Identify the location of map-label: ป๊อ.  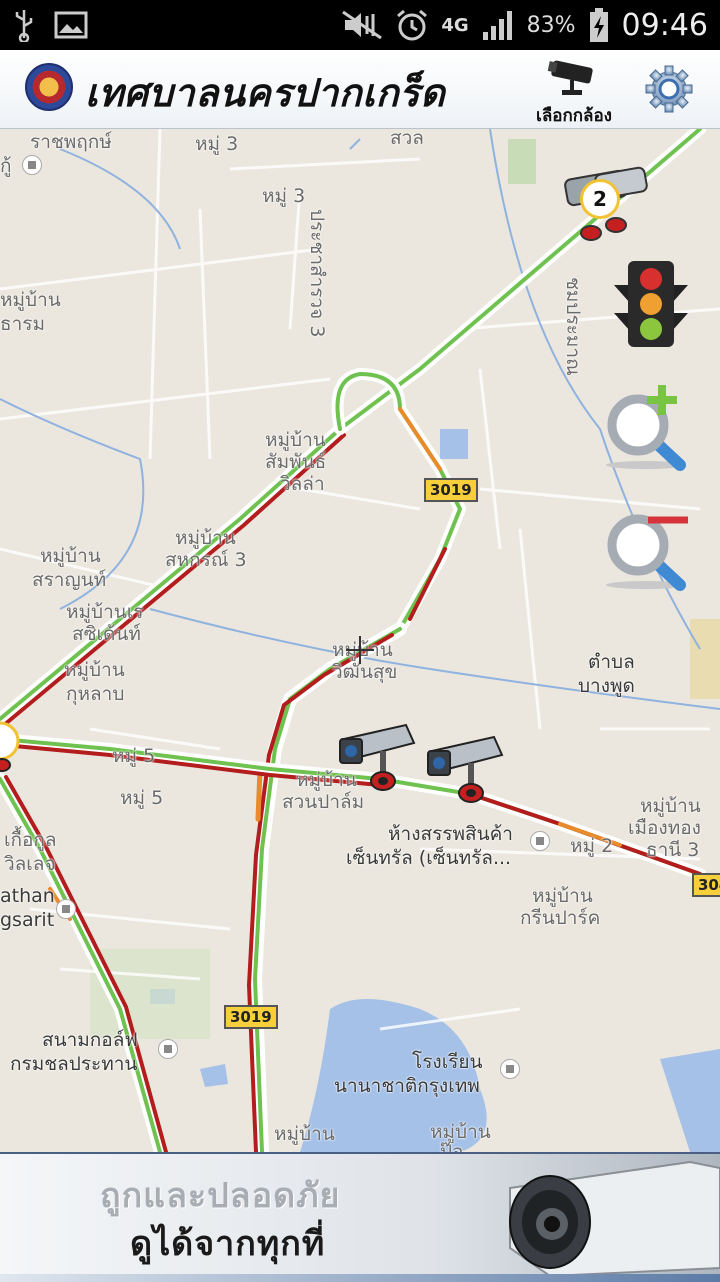
(452, 1146).